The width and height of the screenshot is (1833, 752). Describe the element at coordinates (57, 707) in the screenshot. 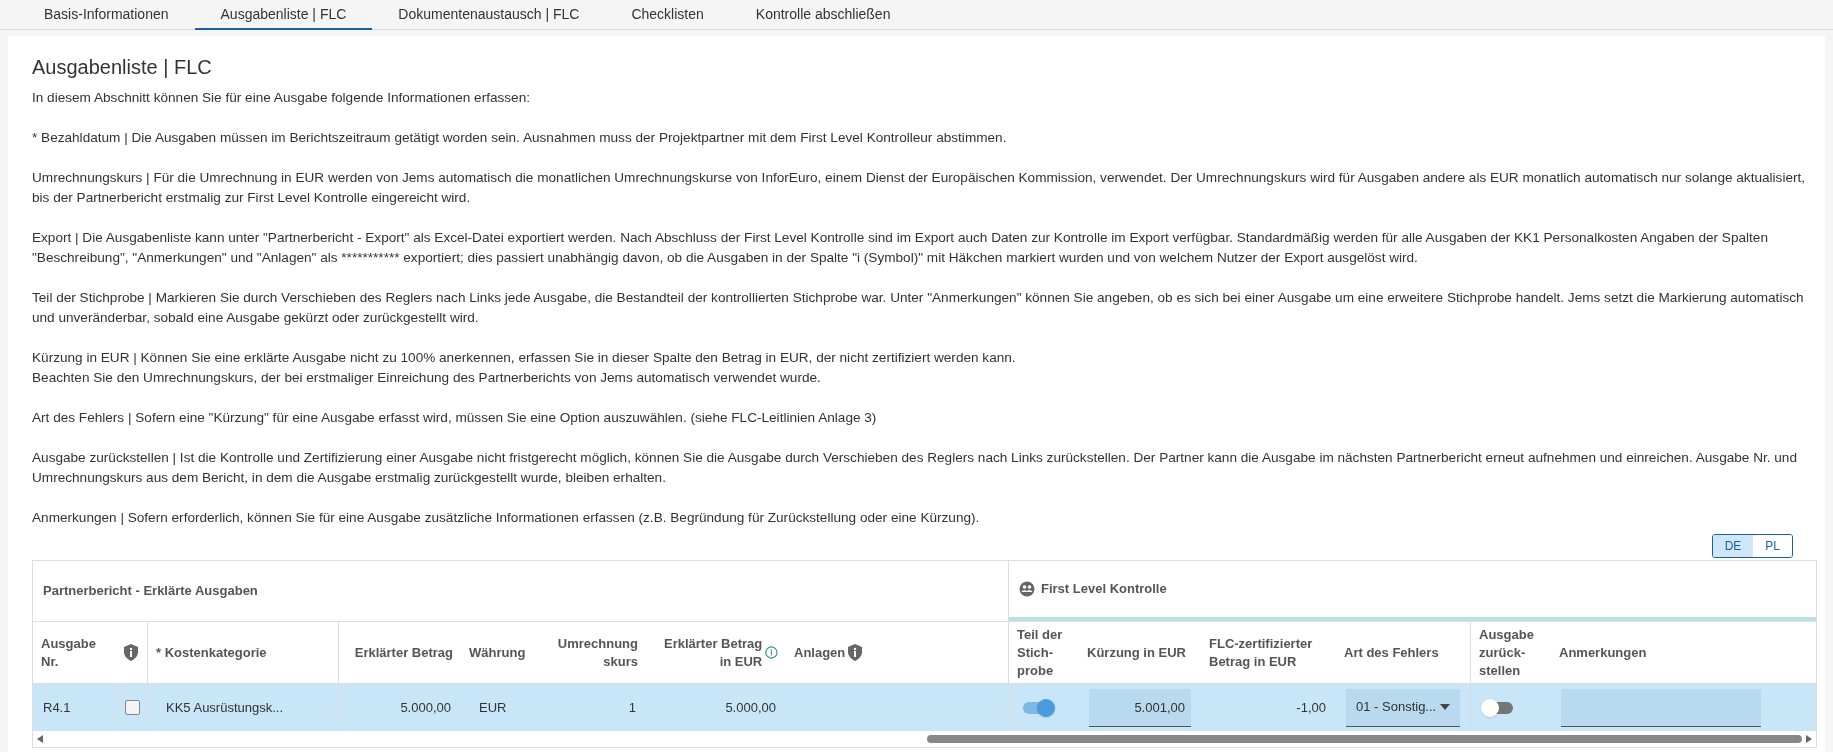

I see `table-cell-text: R4.1` at that location.